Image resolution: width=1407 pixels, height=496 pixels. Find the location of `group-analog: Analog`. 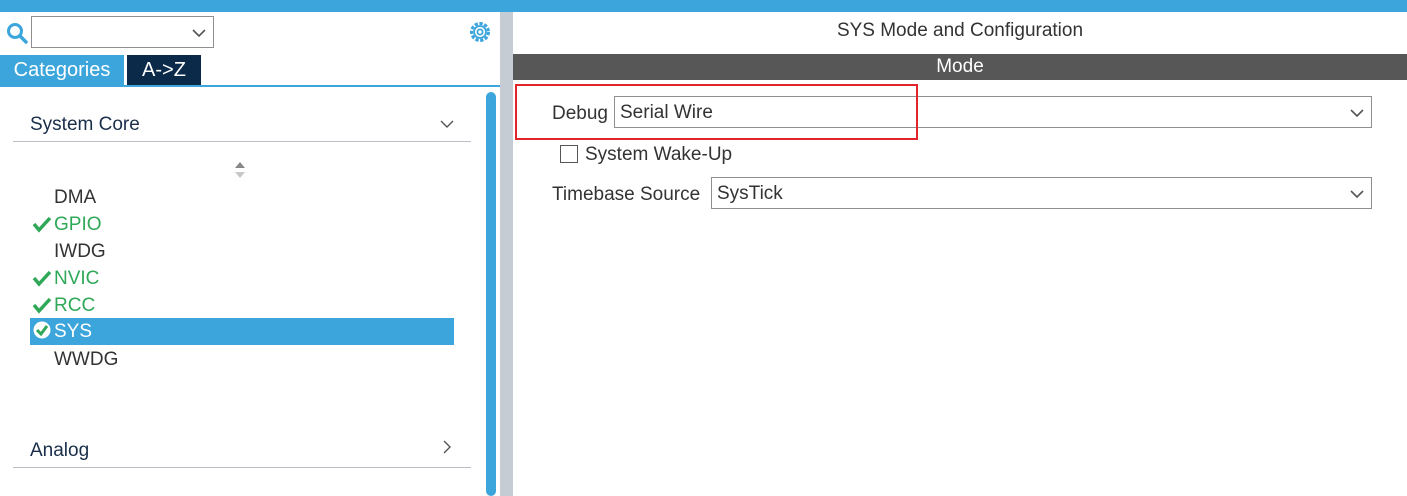

group-analog: Analog is located at coordinates (242, 450).